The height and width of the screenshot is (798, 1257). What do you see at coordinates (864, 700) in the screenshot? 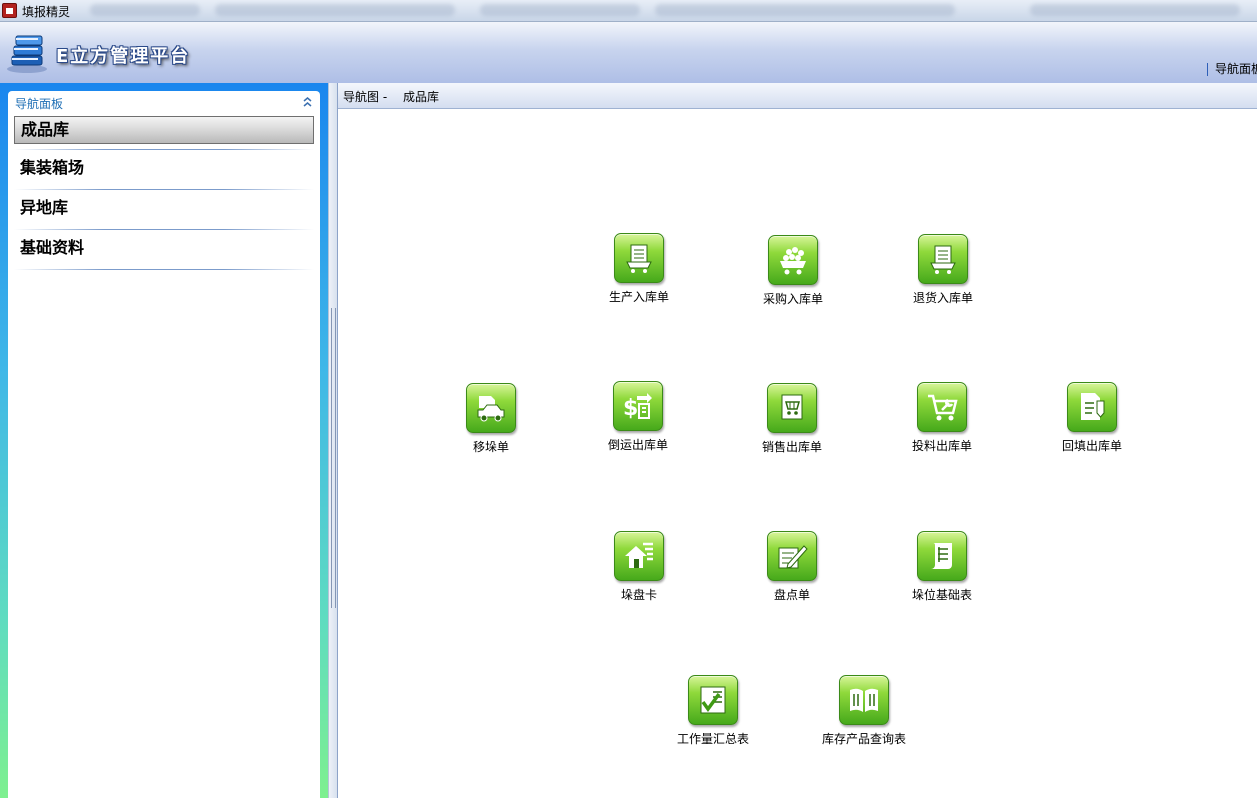
I see `open-book-icon` at bounding box center [864, 700].